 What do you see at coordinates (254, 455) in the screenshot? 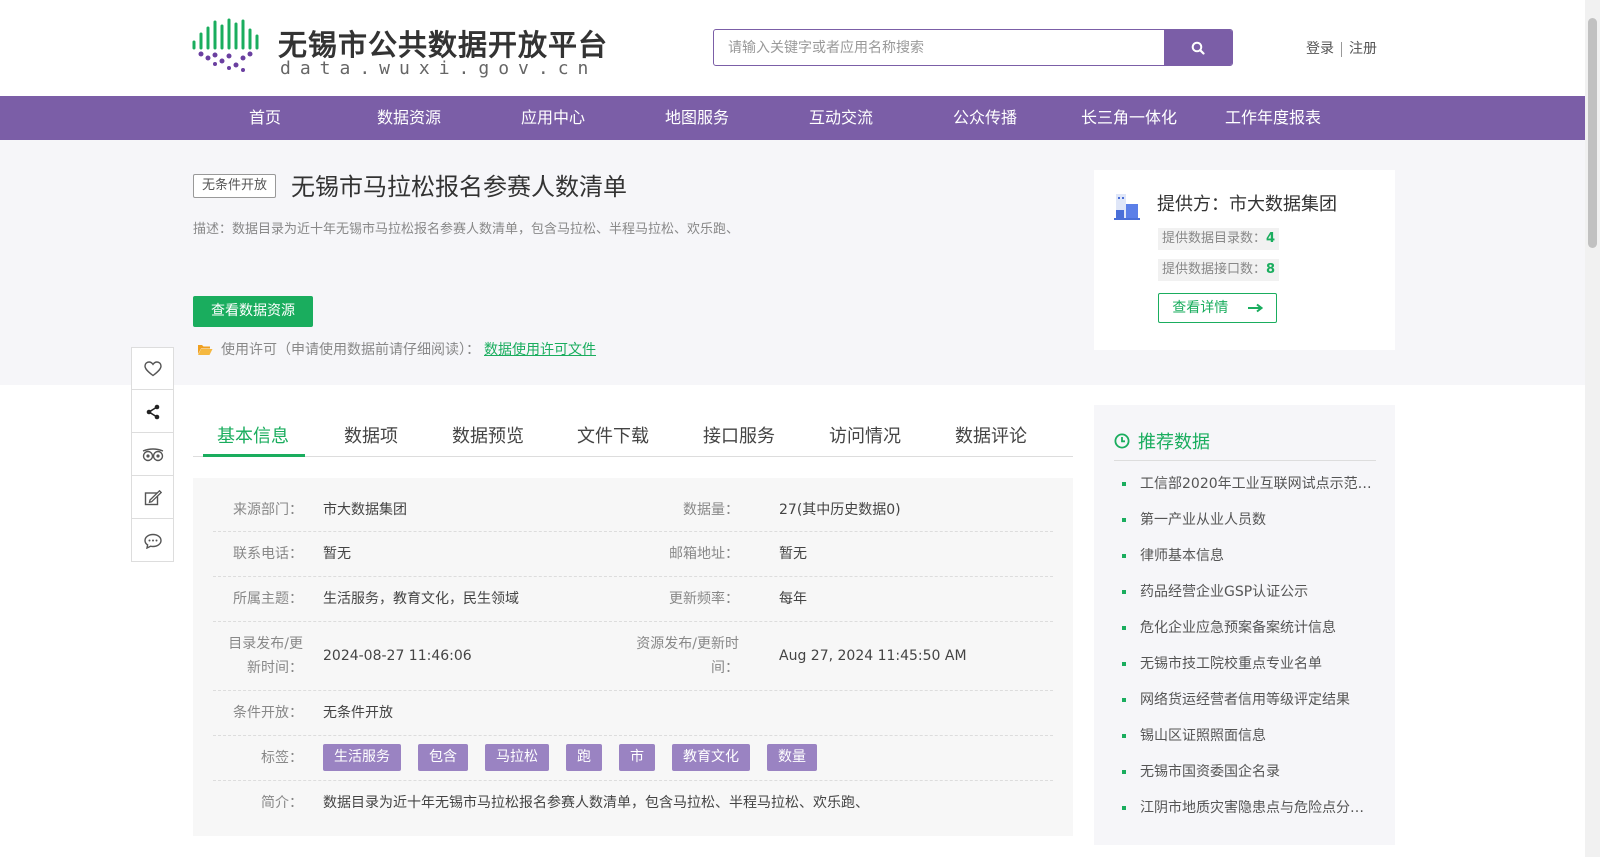
I see `active-tab-indicator` at bounding box center [254, 455].